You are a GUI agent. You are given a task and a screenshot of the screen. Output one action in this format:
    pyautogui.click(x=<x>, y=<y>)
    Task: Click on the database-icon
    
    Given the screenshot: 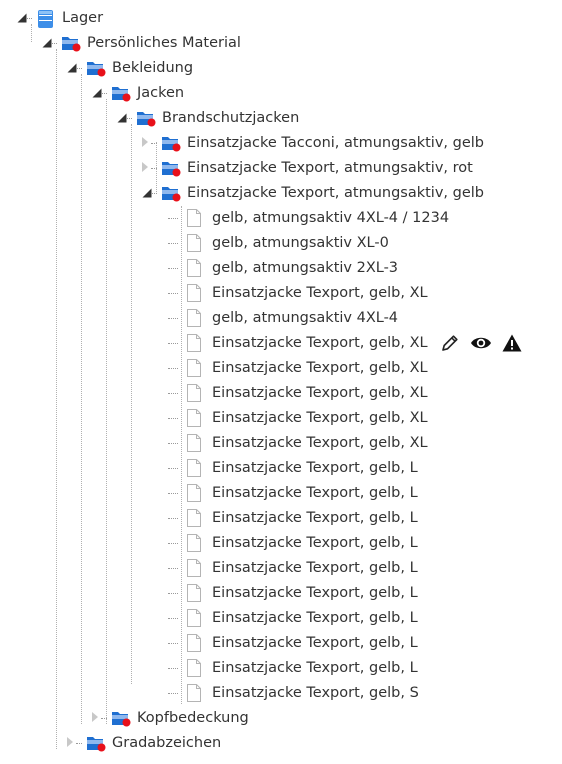 What is the action you would take?
    pyautogui.click(x=46, y=18)
    